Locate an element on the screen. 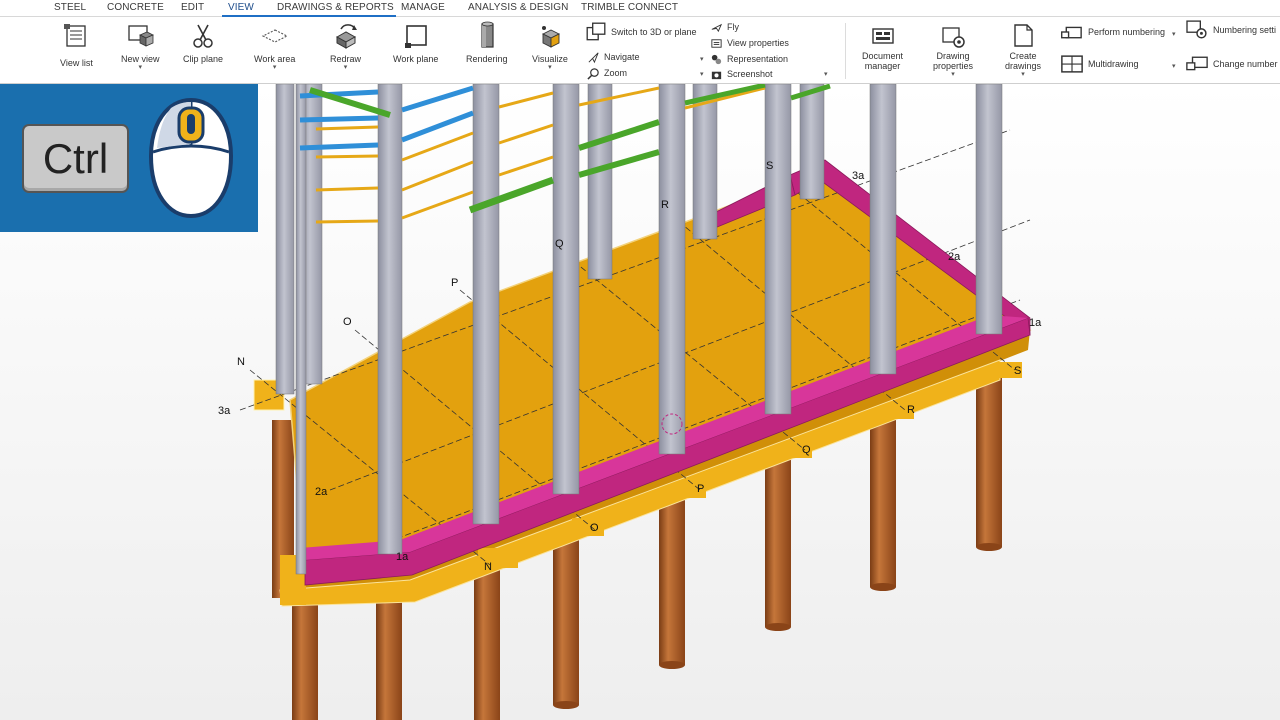 The image size is (1280, 720). tab-trimble-connect: TRIMBLE CONNECT is located at coordinates (629, 7).